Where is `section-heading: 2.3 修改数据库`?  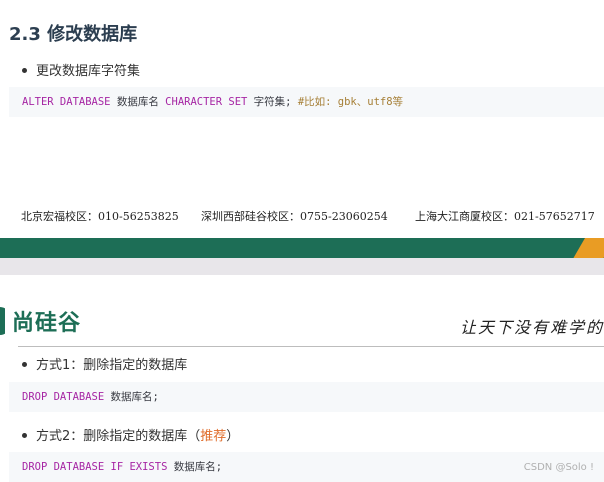
section-heading: 2.3 修改数据库 is located at coordinates (73, 34).